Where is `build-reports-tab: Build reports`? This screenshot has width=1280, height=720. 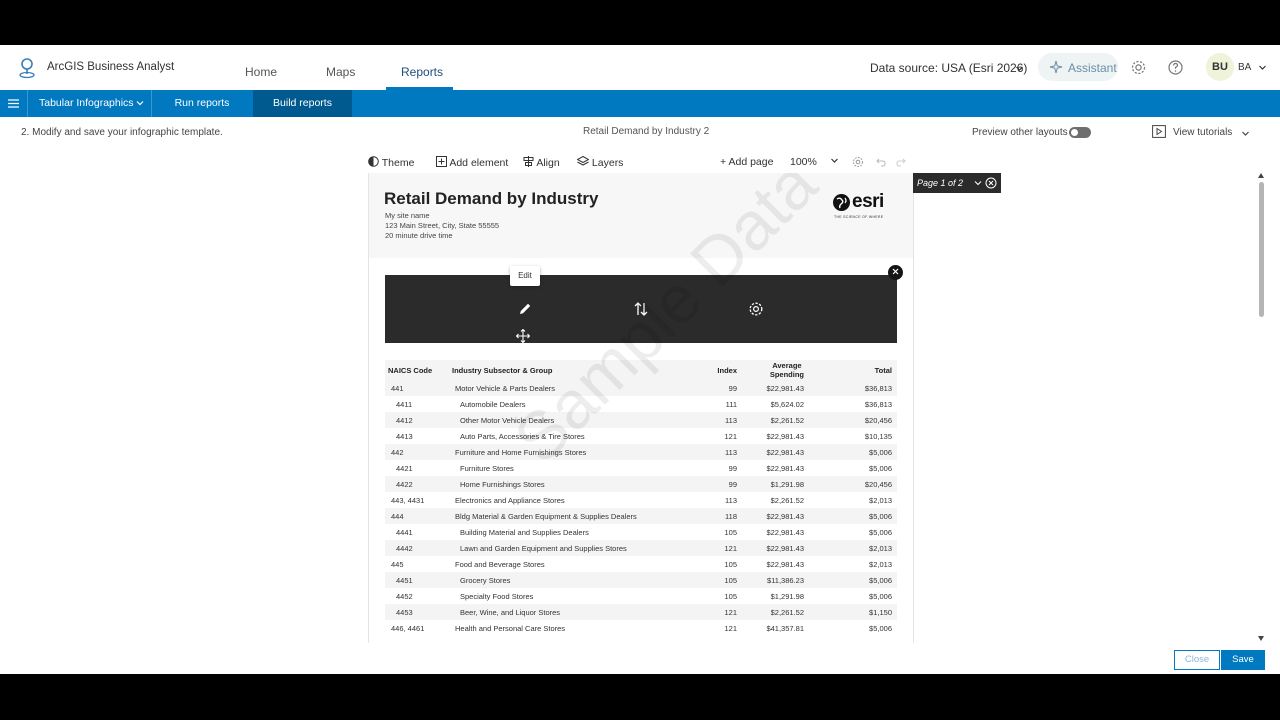
build-reports-tab: Build reports is located at coordinates (302, 103).